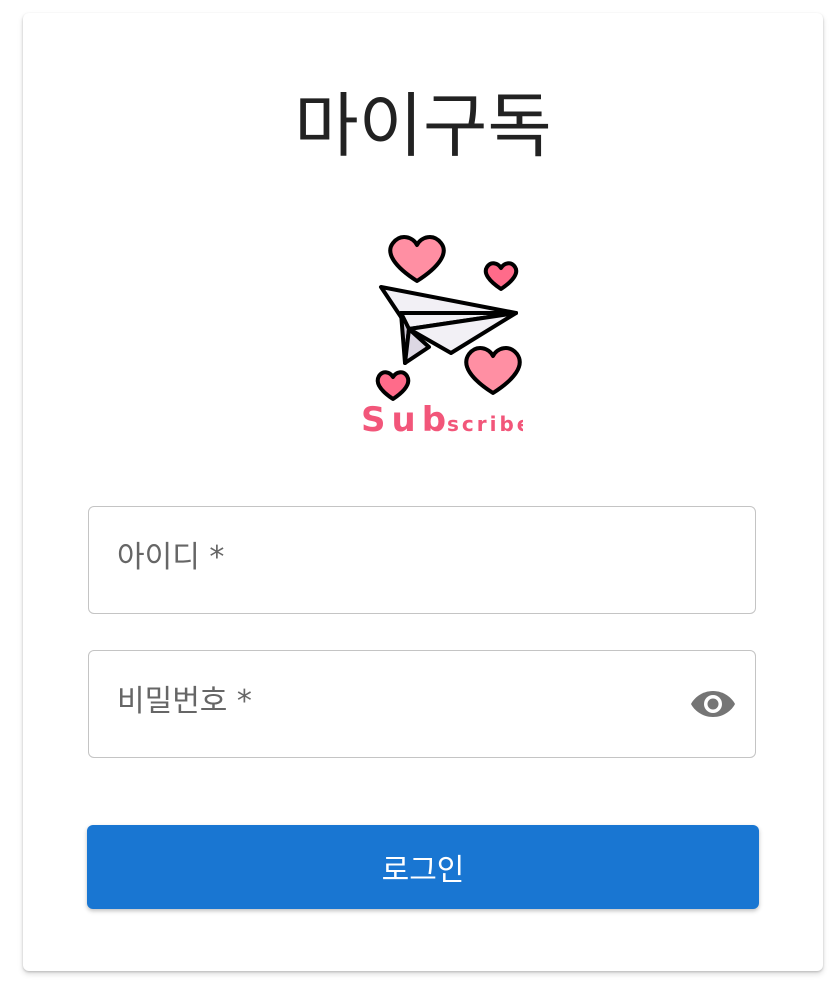 This screenshot has width=831, height=981. I want to click on eye-icon, so click(713, 704).